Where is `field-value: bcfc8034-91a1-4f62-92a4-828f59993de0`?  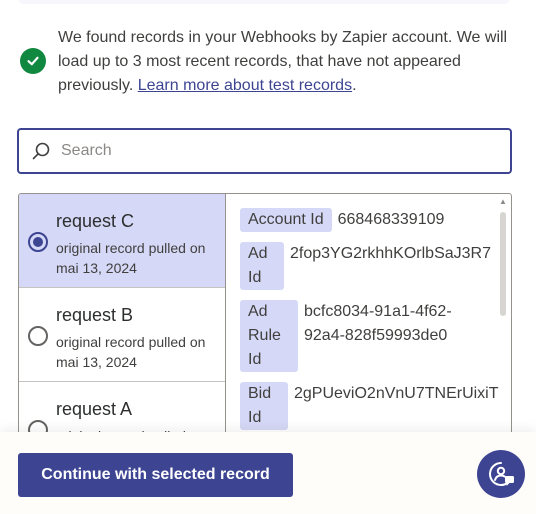 field-value: bcfc8034-91a1-4f62-92a4-828f59993de0 is located at coordinates (378, 323).